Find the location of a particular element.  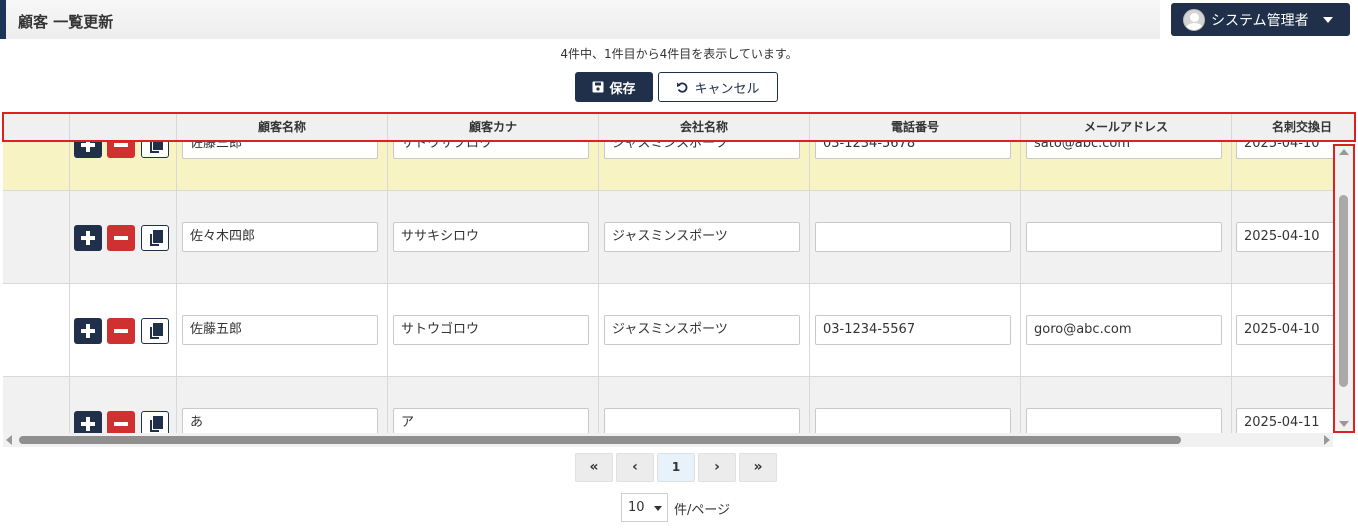

card-exchange-date-field: 2025-04-11 is located at coordinates (1284, 420).